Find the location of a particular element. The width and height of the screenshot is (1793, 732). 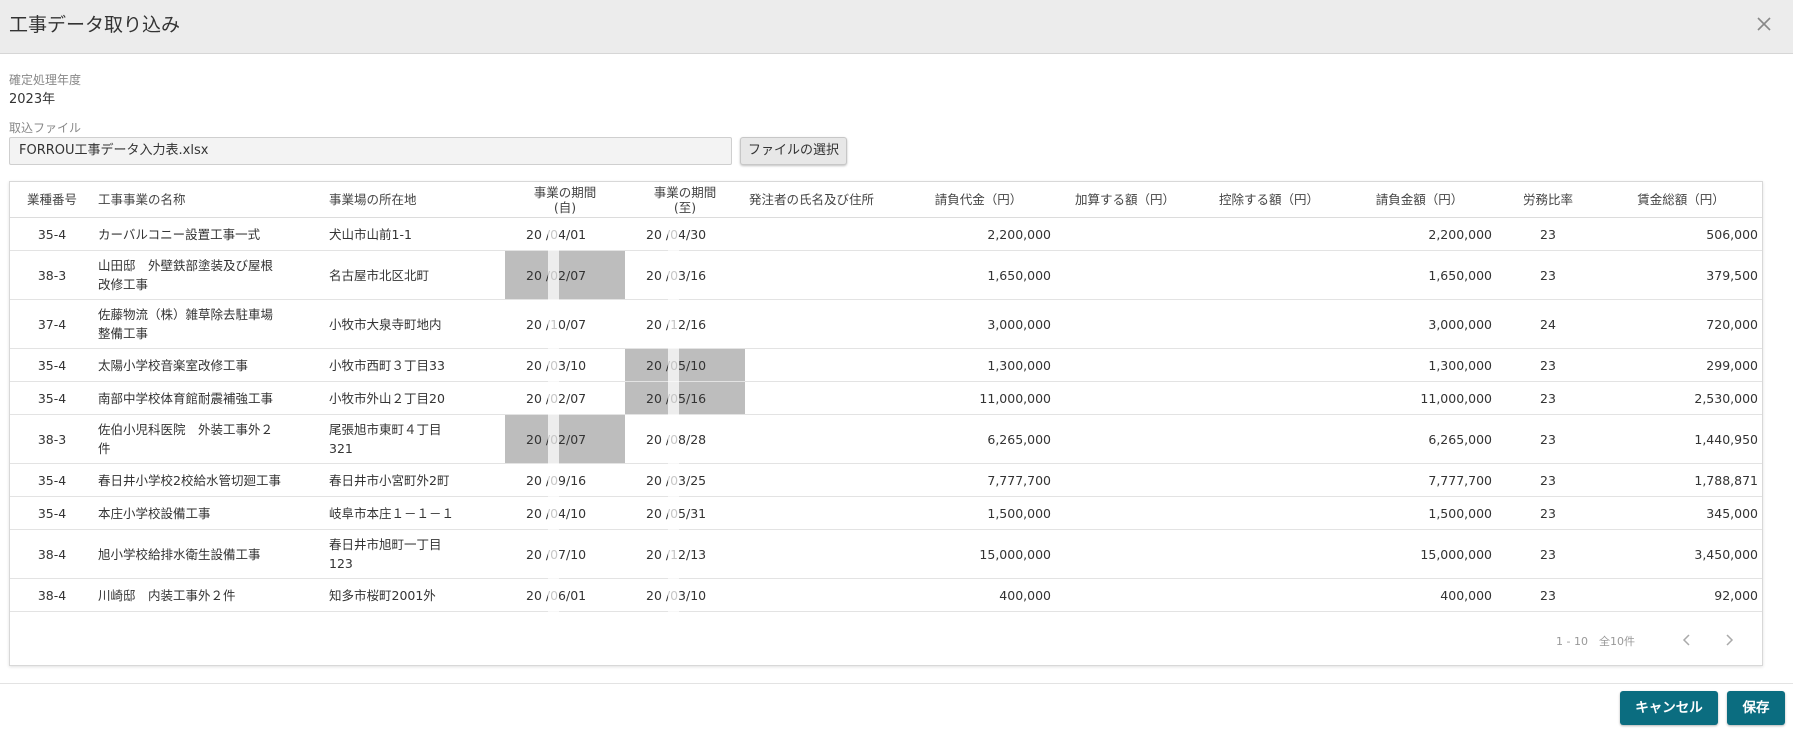

col-header-labor-ratio: 労務比率 is located at coordinates (1548, 200).